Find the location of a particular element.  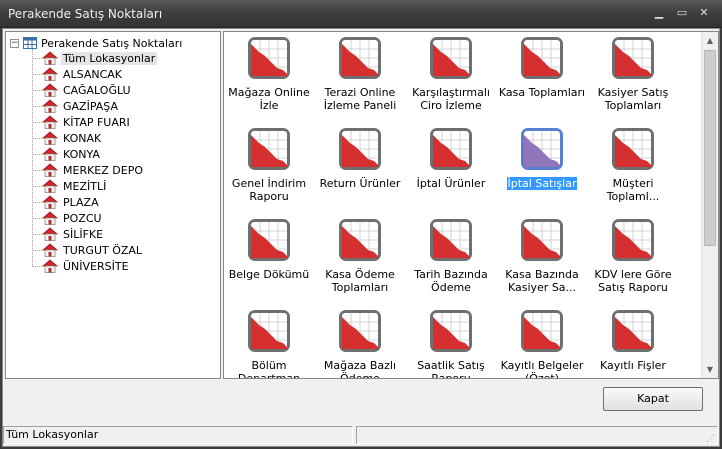

tree-item-label: KONYA is located at coordinates (81, 154).